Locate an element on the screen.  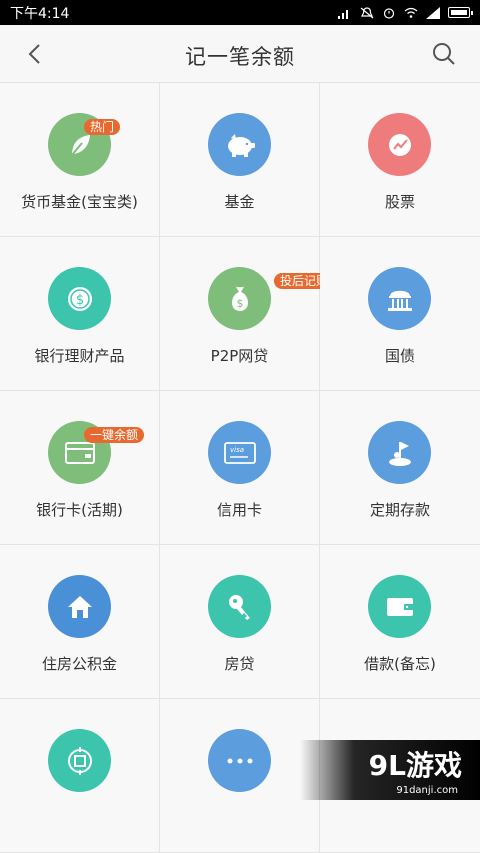
alarm-clock-icon is located at coordinates (389, 13).